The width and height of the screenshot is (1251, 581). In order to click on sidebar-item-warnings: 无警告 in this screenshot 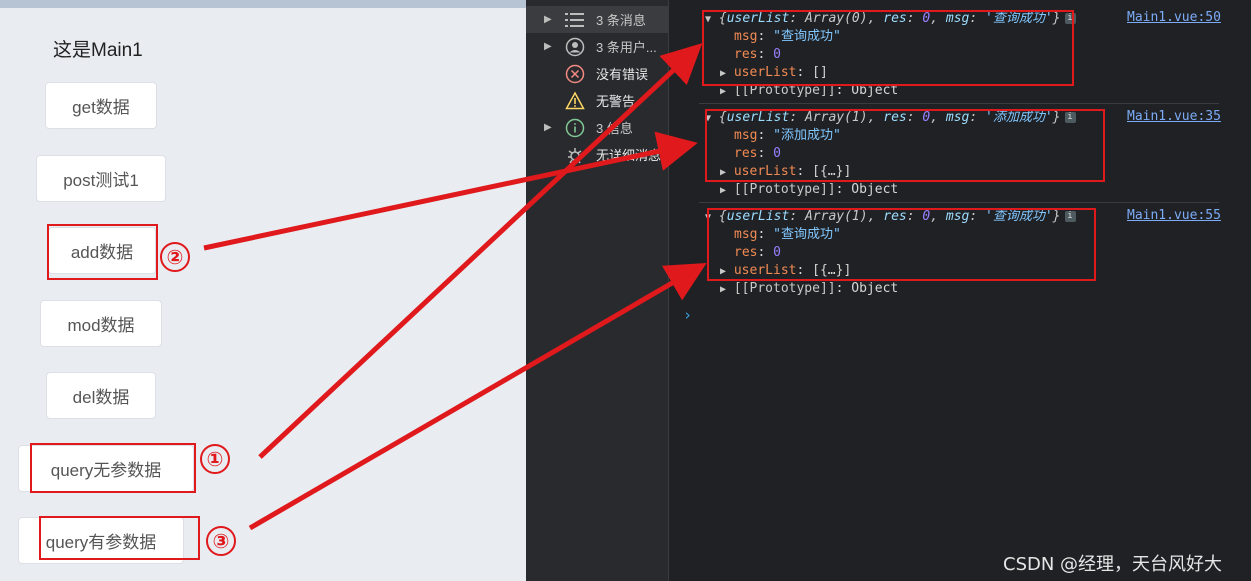, I will do `click(597, 100)`.